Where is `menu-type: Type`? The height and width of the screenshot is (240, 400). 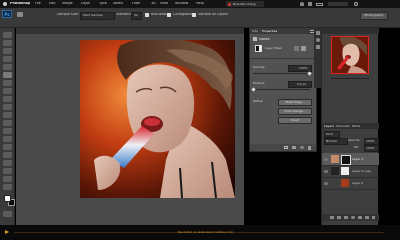 menu-type: Type is located at coordinates (103, 3).